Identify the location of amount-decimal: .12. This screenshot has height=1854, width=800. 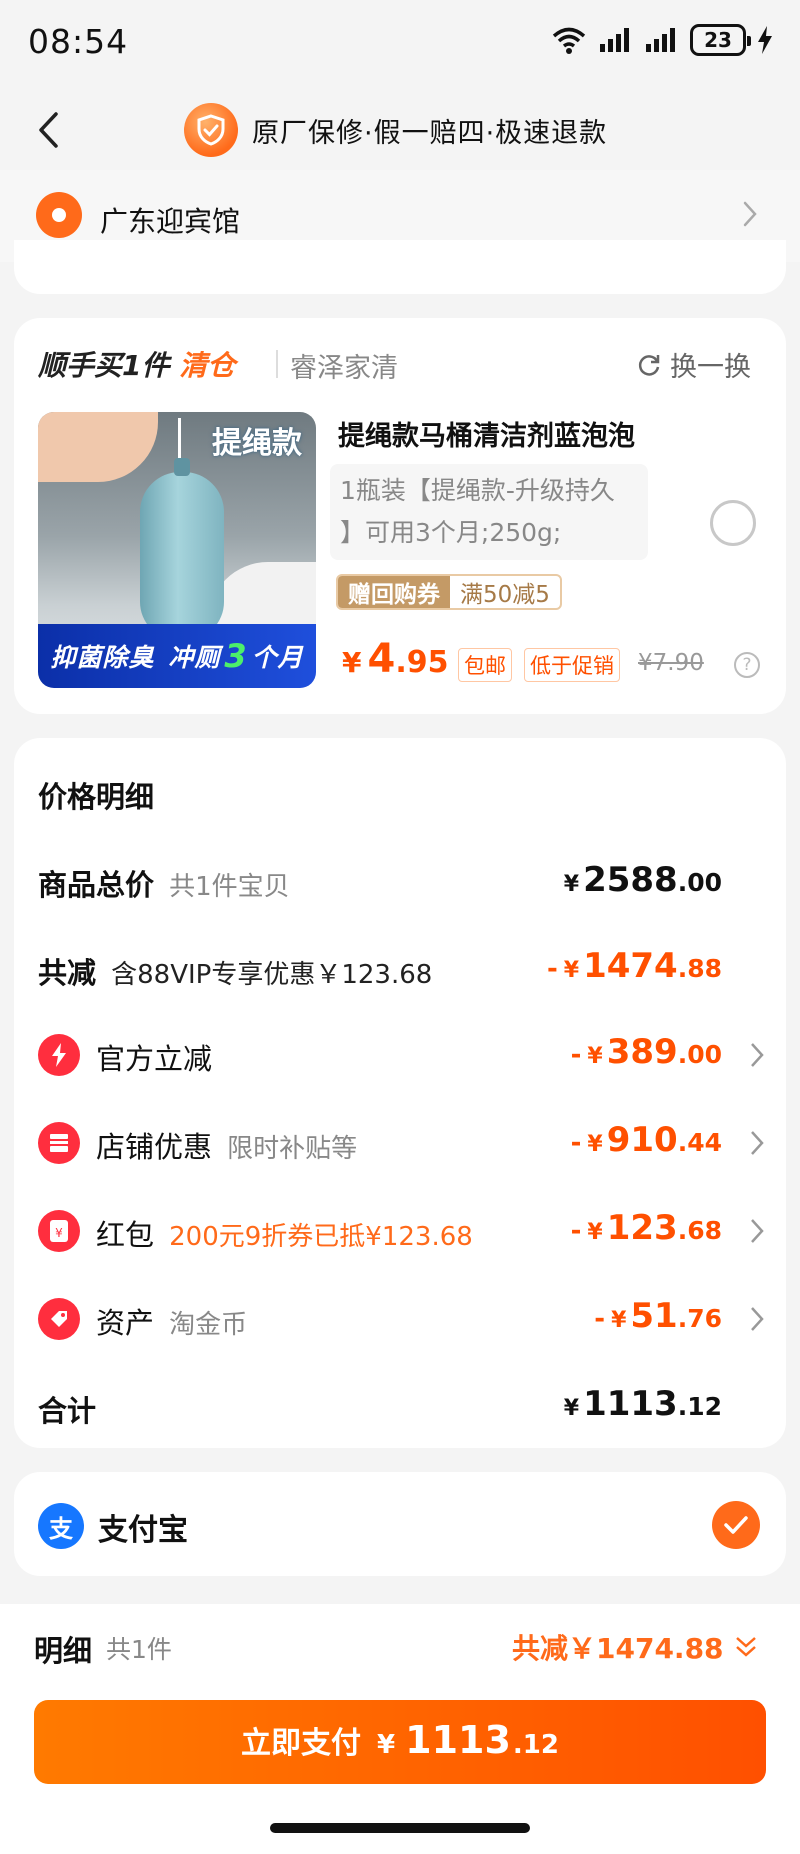
(699, 1406).